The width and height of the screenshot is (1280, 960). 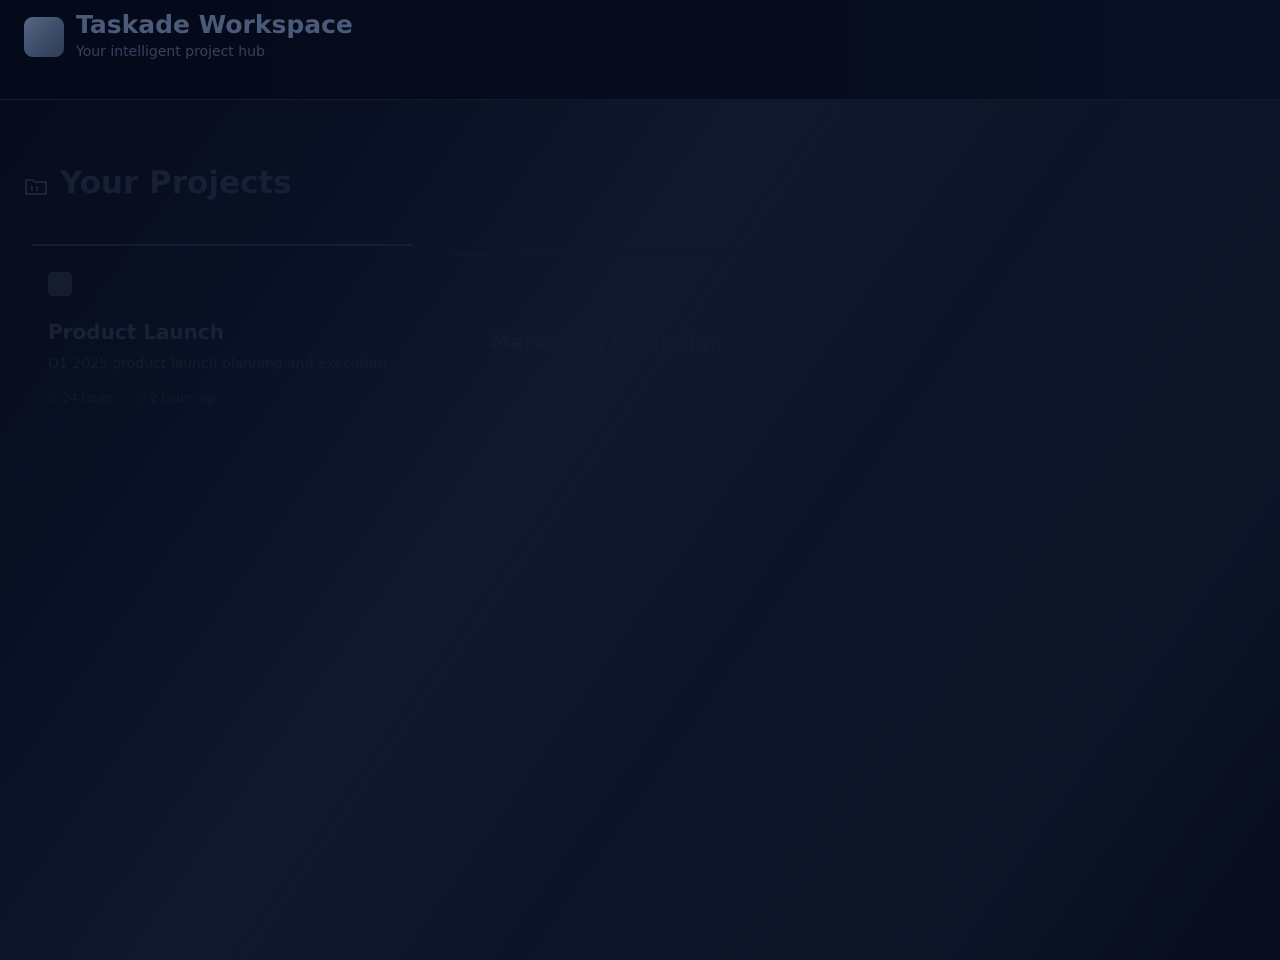 I want to click on project-name: Marketing Campaign, so click(x=607, y=342).